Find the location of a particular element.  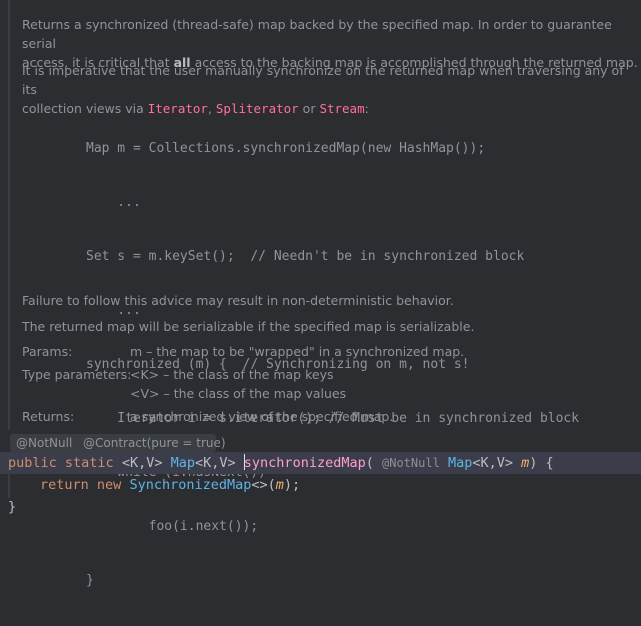

keyword-new: new is located at coordinates (109, 485).